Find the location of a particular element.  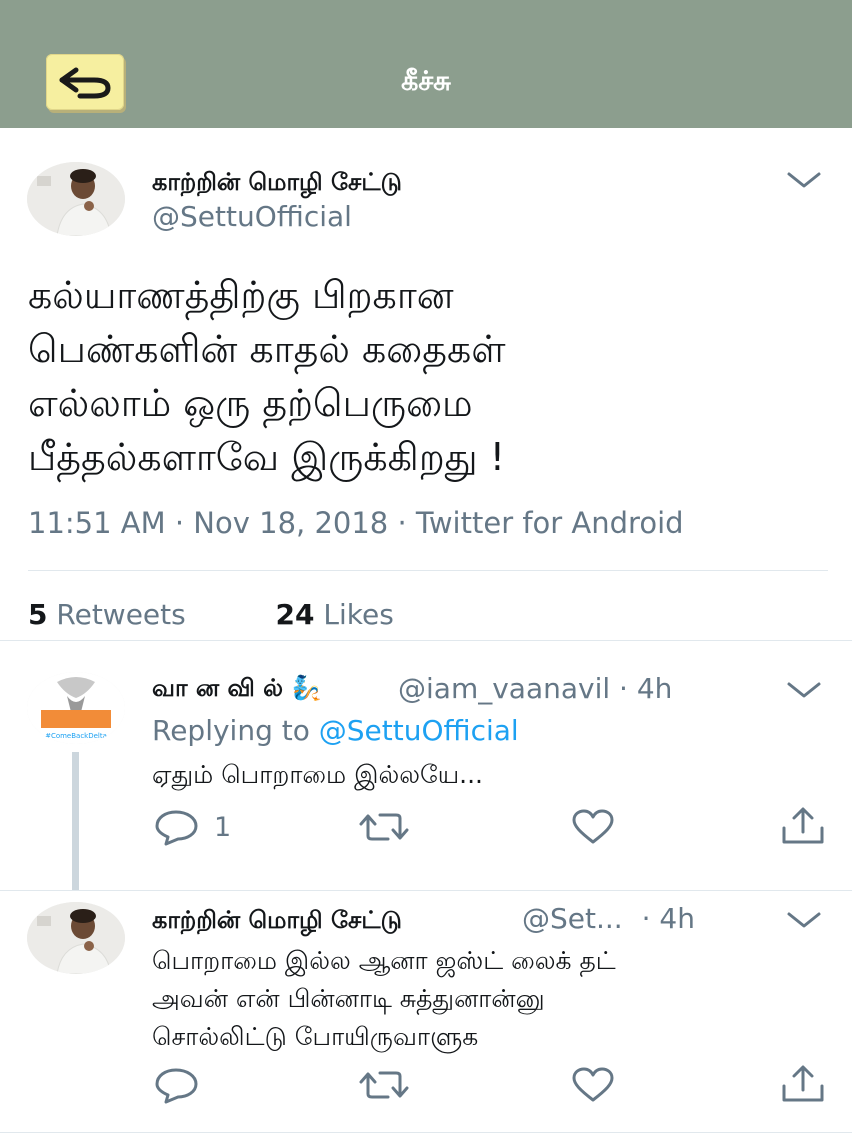

page-title: கீச்சு is located at coordinates (426, 81).